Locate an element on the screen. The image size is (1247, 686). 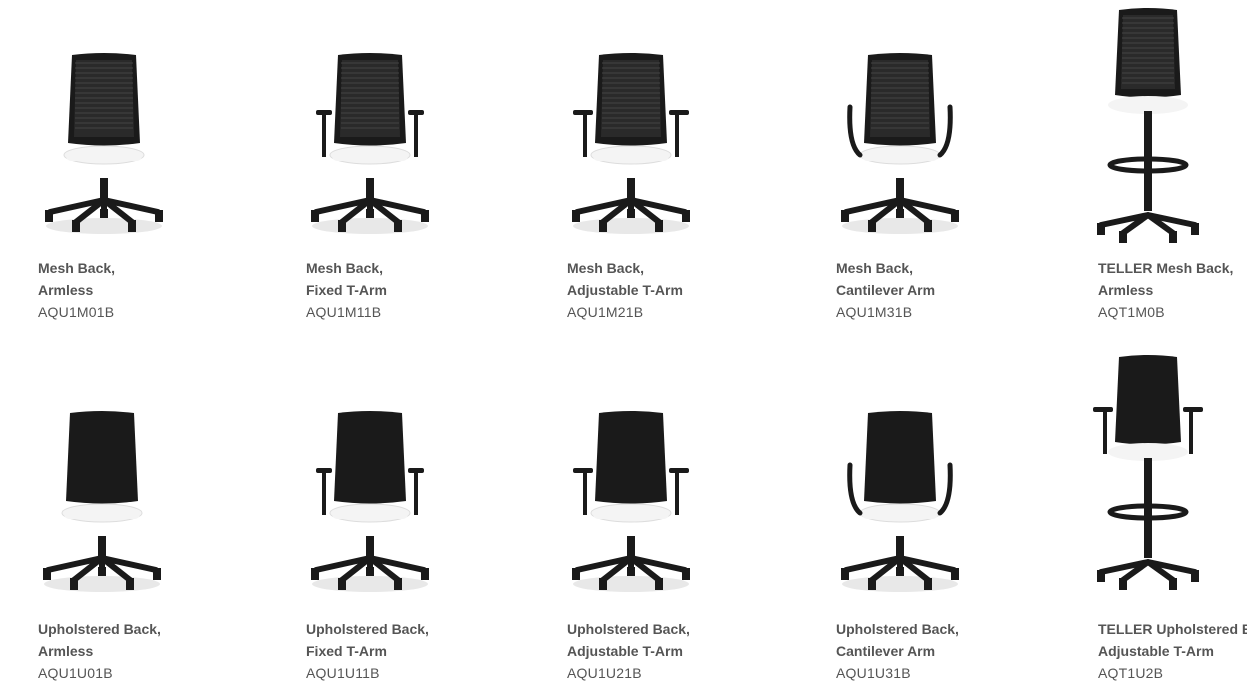
product-code: AQU1M21B is located at coordinates (605, 312).